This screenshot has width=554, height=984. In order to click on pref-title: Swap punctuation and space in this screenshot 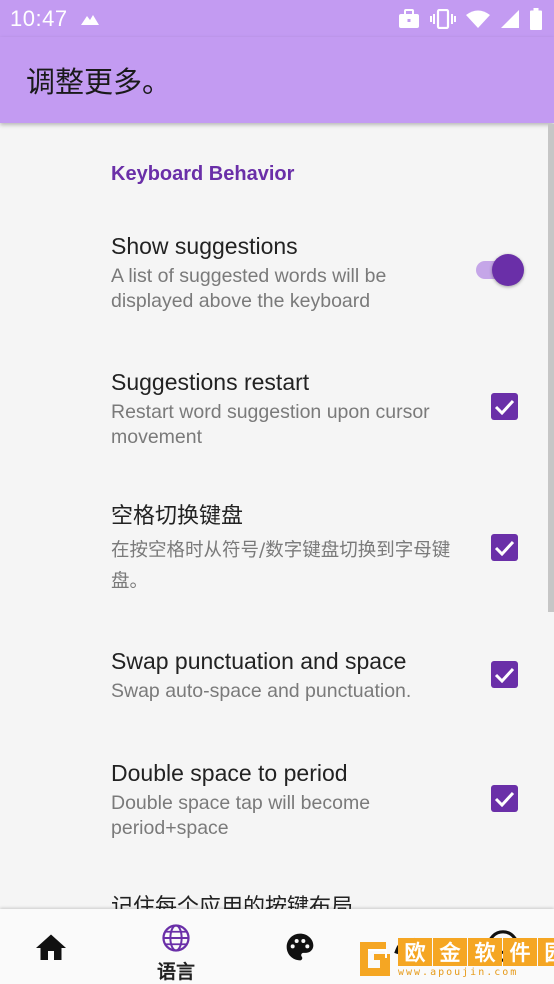, I will do `click(259, 661)`.